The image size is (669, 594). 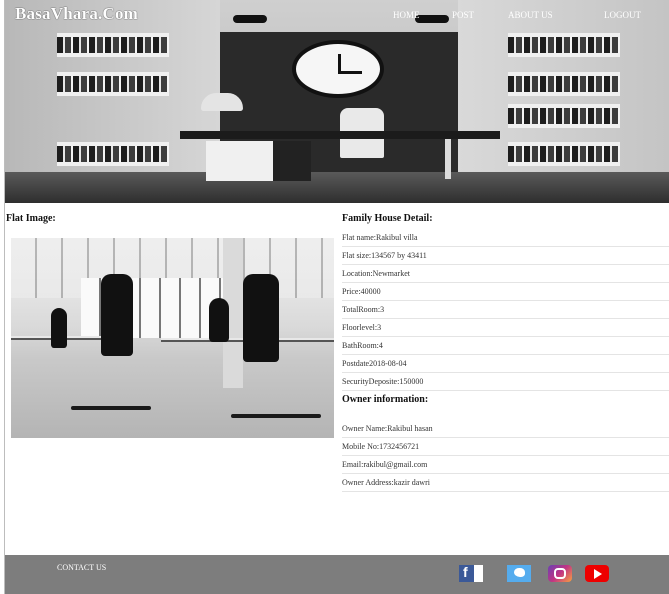 What do you see at coordinates (471, 573) in the screenshot?
I see `facebook-icon: f` at bounding box center [471, 573].